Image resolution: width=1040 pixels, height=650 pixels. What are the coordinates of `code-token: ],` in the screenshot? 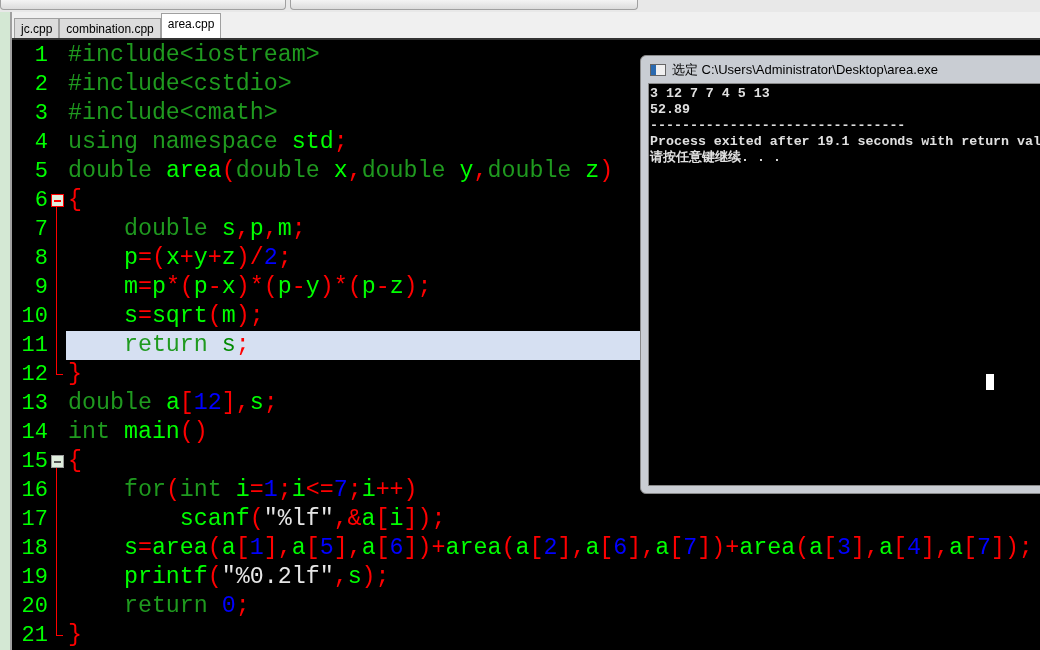 It's located at (571, 548).